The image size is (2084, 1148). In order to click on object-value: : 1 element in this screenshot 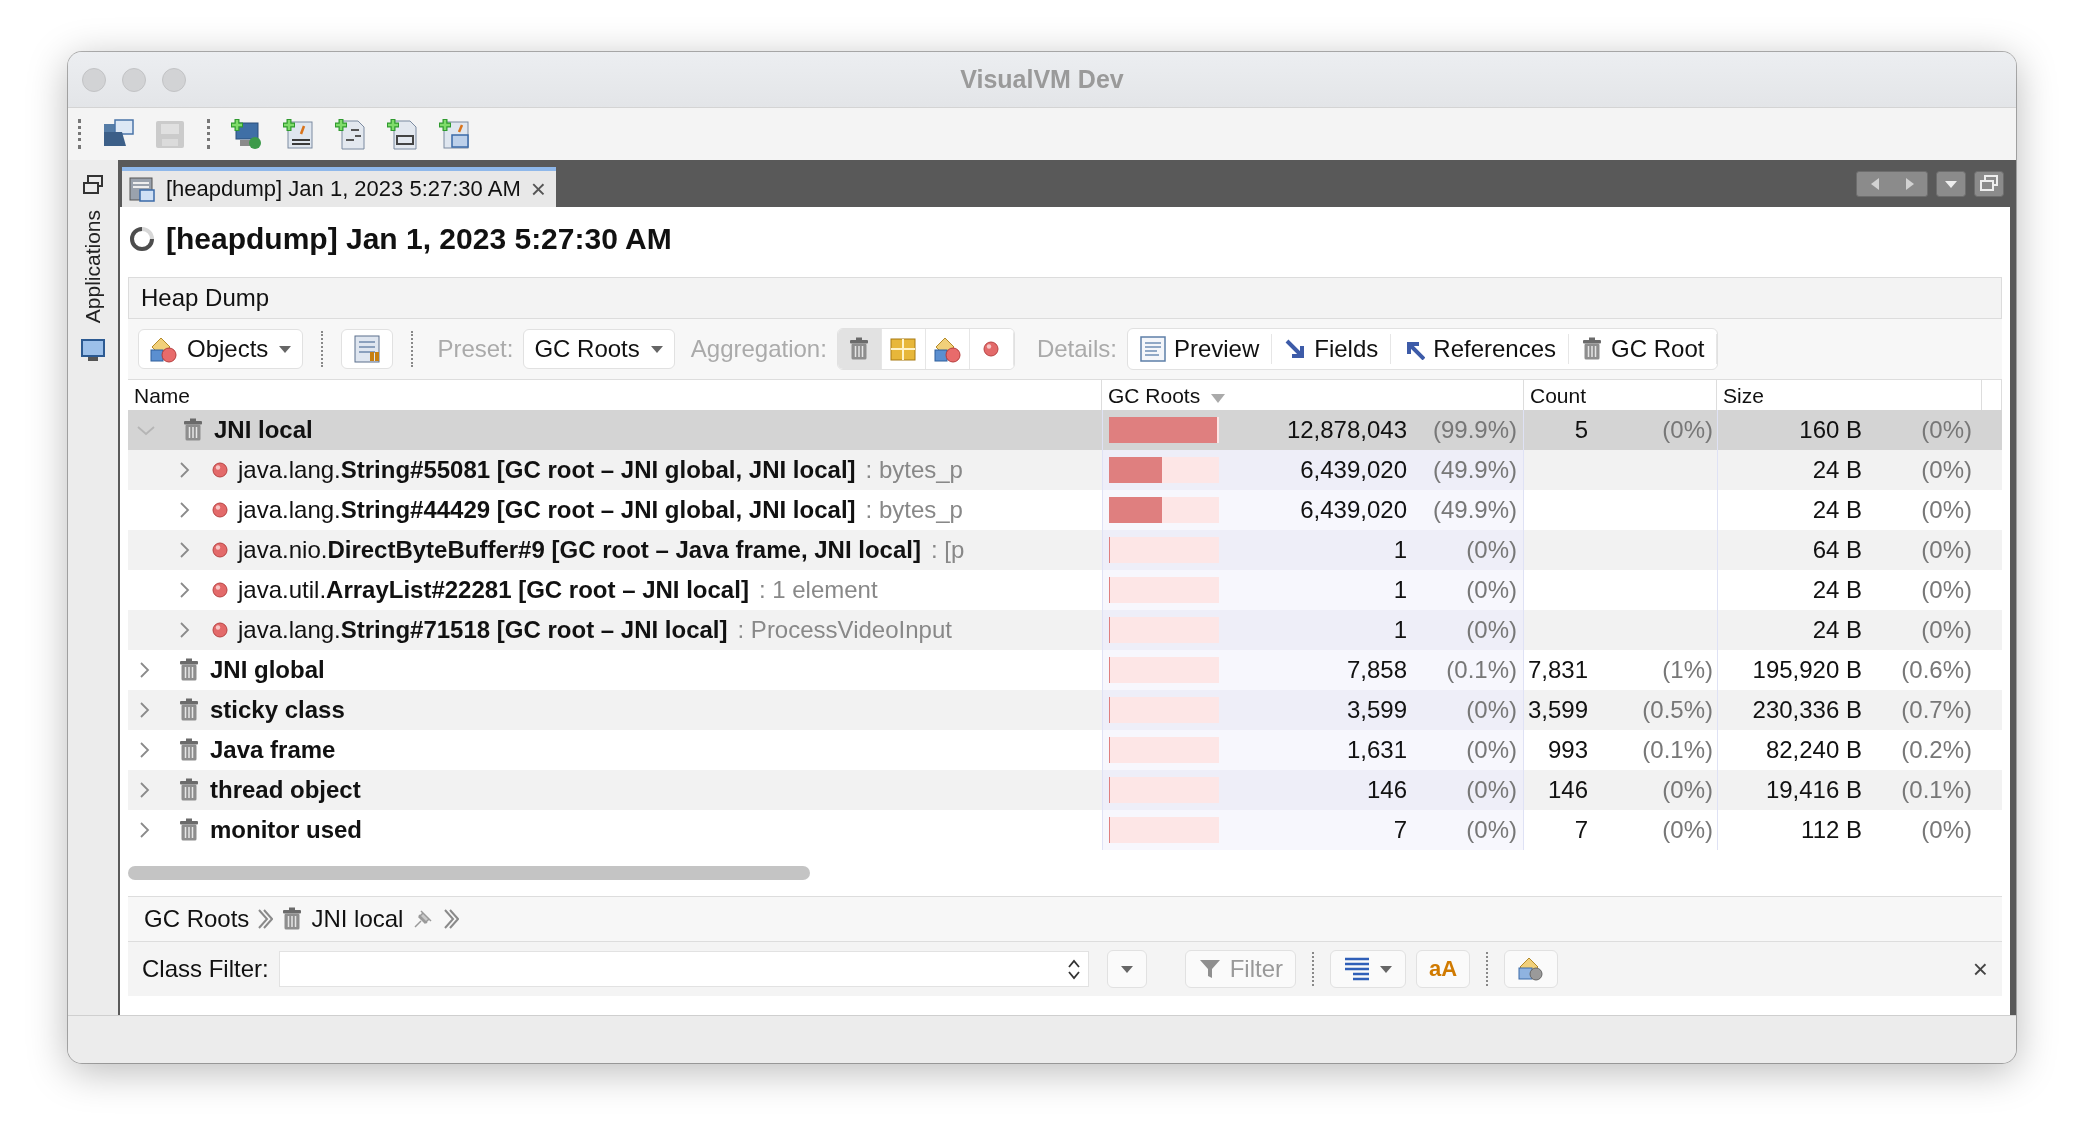, I will do `click(818, 590)`.